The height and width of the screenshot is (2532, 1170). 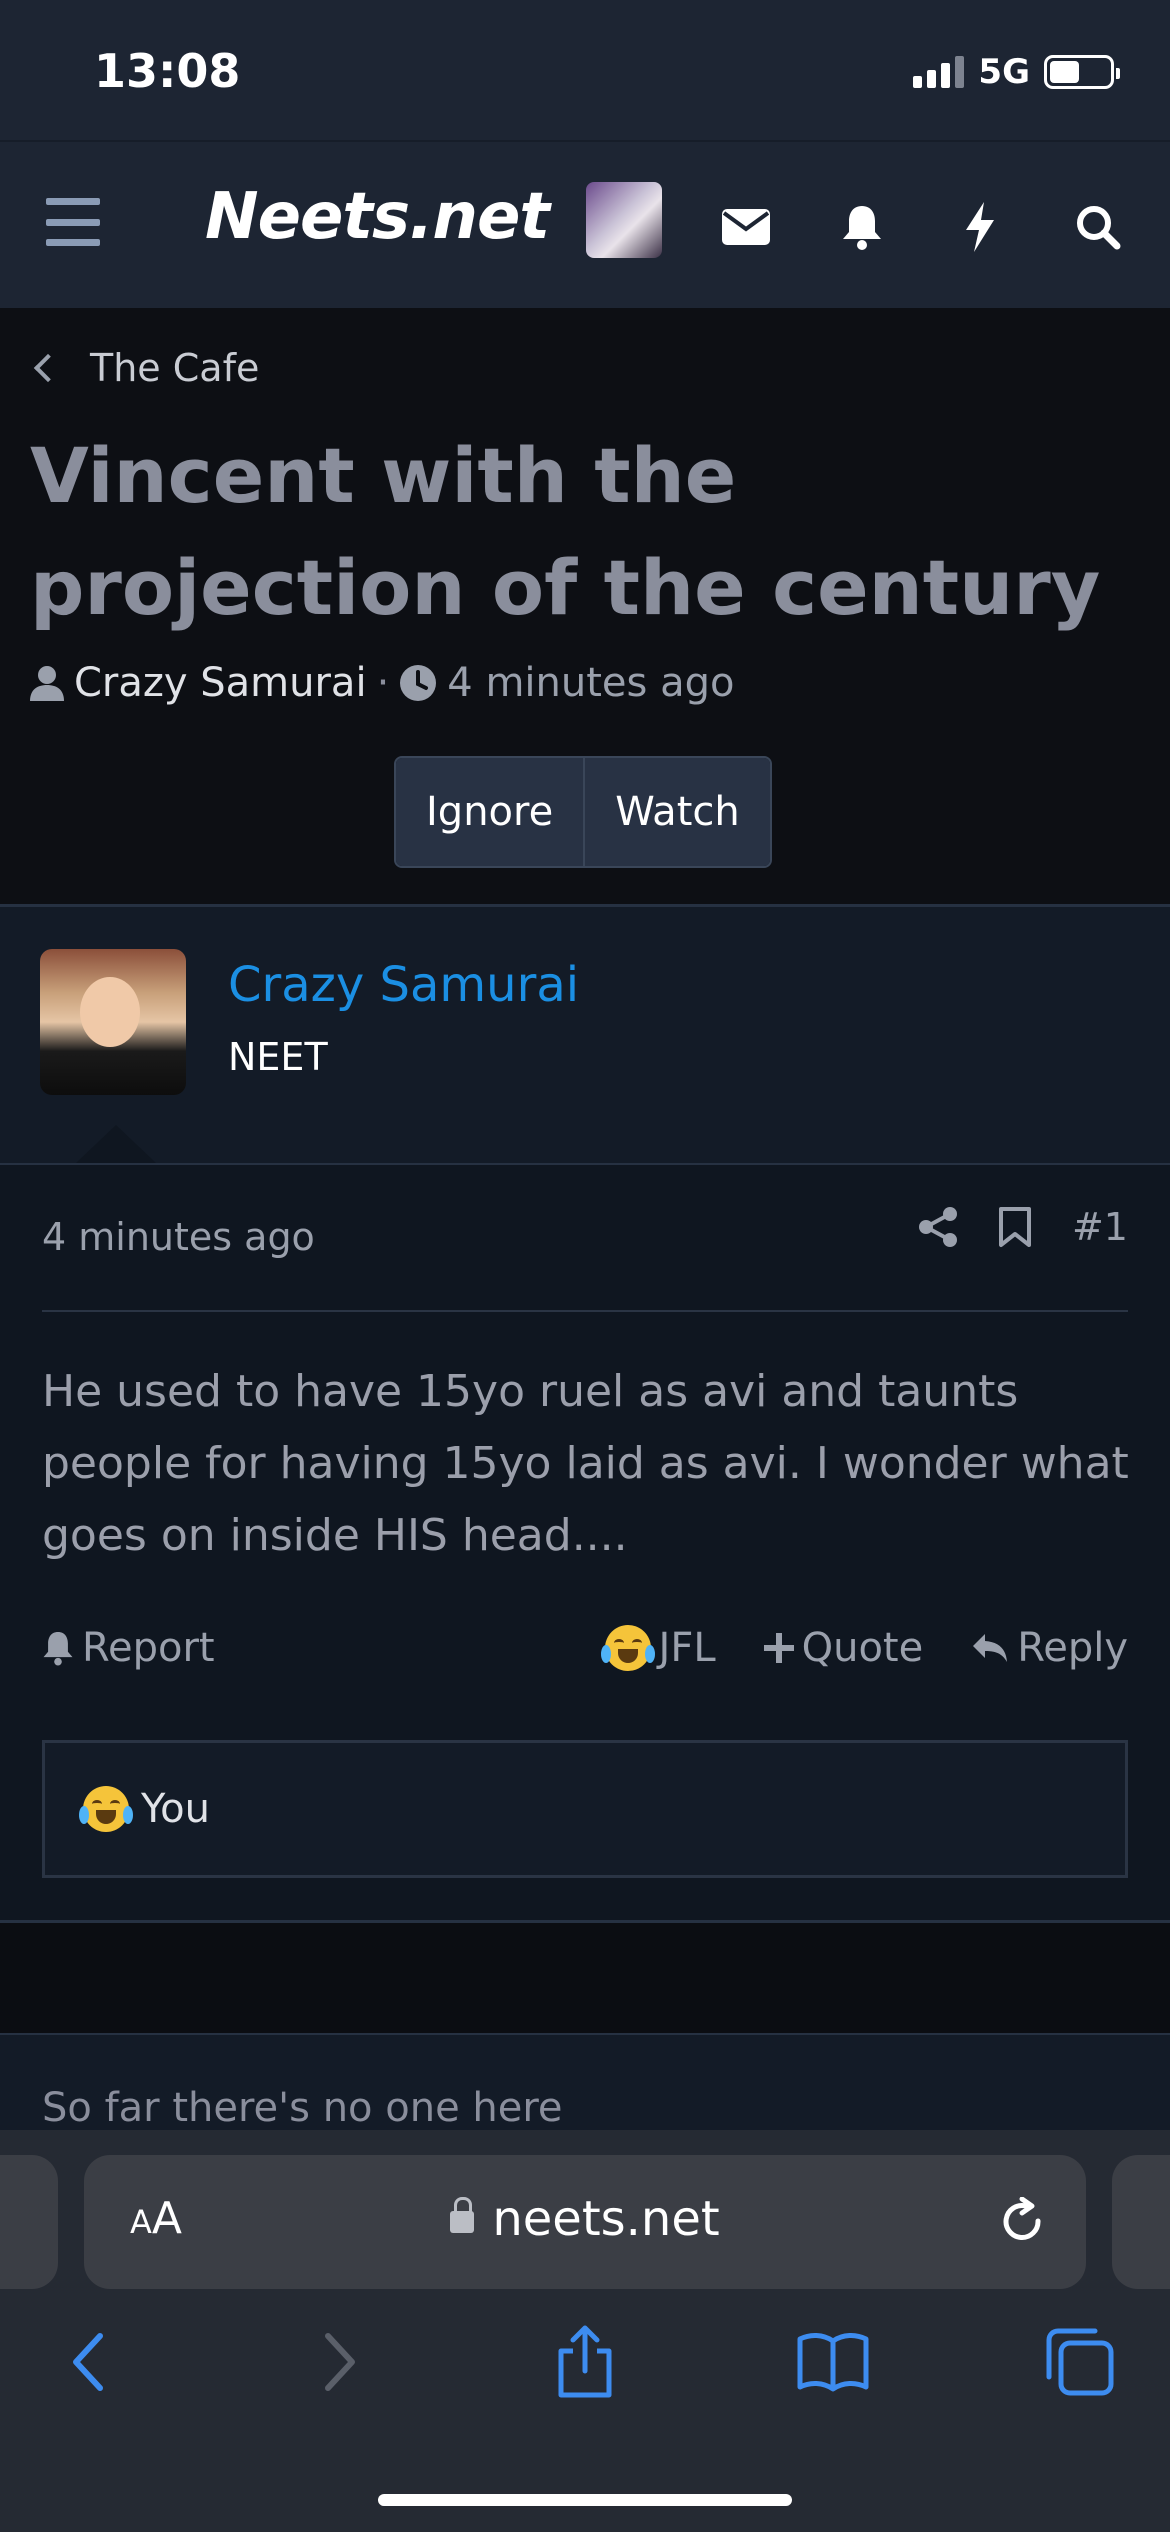 What do you see at coordinates (220, 683) in the screenshot?
I see `thread-author: Crazy Samurai` at bounding box center [220, 683].